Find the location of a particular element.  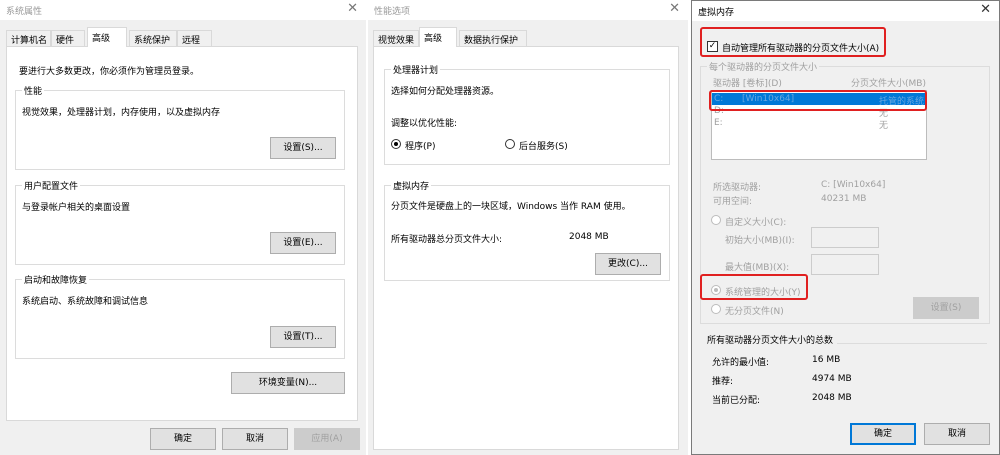

window-title: 性能选项 is located at coordinates (392, 12).